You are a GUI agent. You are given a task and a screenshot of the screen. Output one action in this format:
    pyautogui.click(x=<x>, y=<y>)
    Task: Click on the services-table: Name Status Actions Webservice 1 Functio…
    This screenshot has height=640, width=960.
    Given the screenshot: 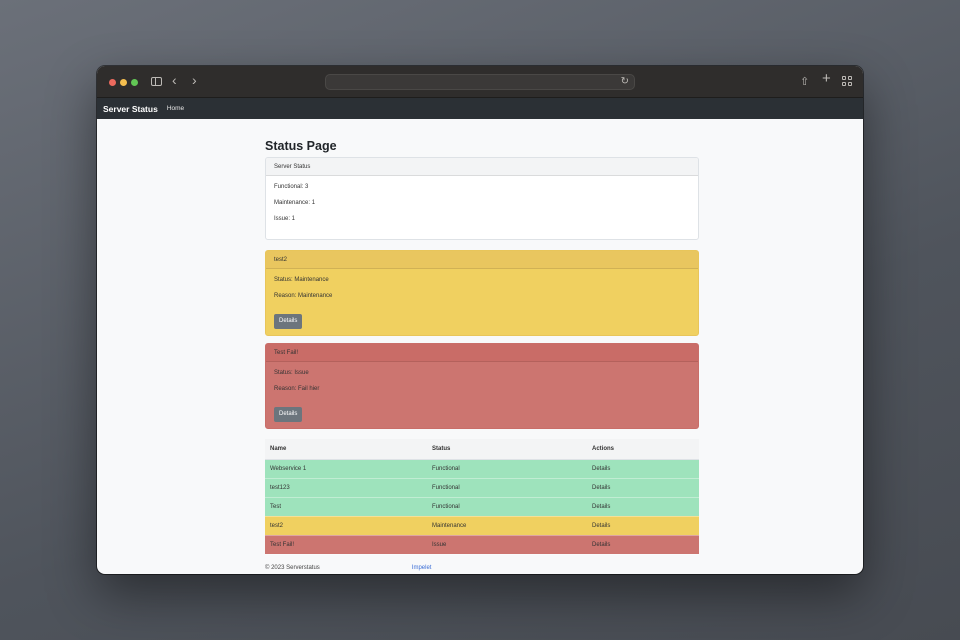 What is the action you would take?
    pyautogui.click(x=482, y=497)
    